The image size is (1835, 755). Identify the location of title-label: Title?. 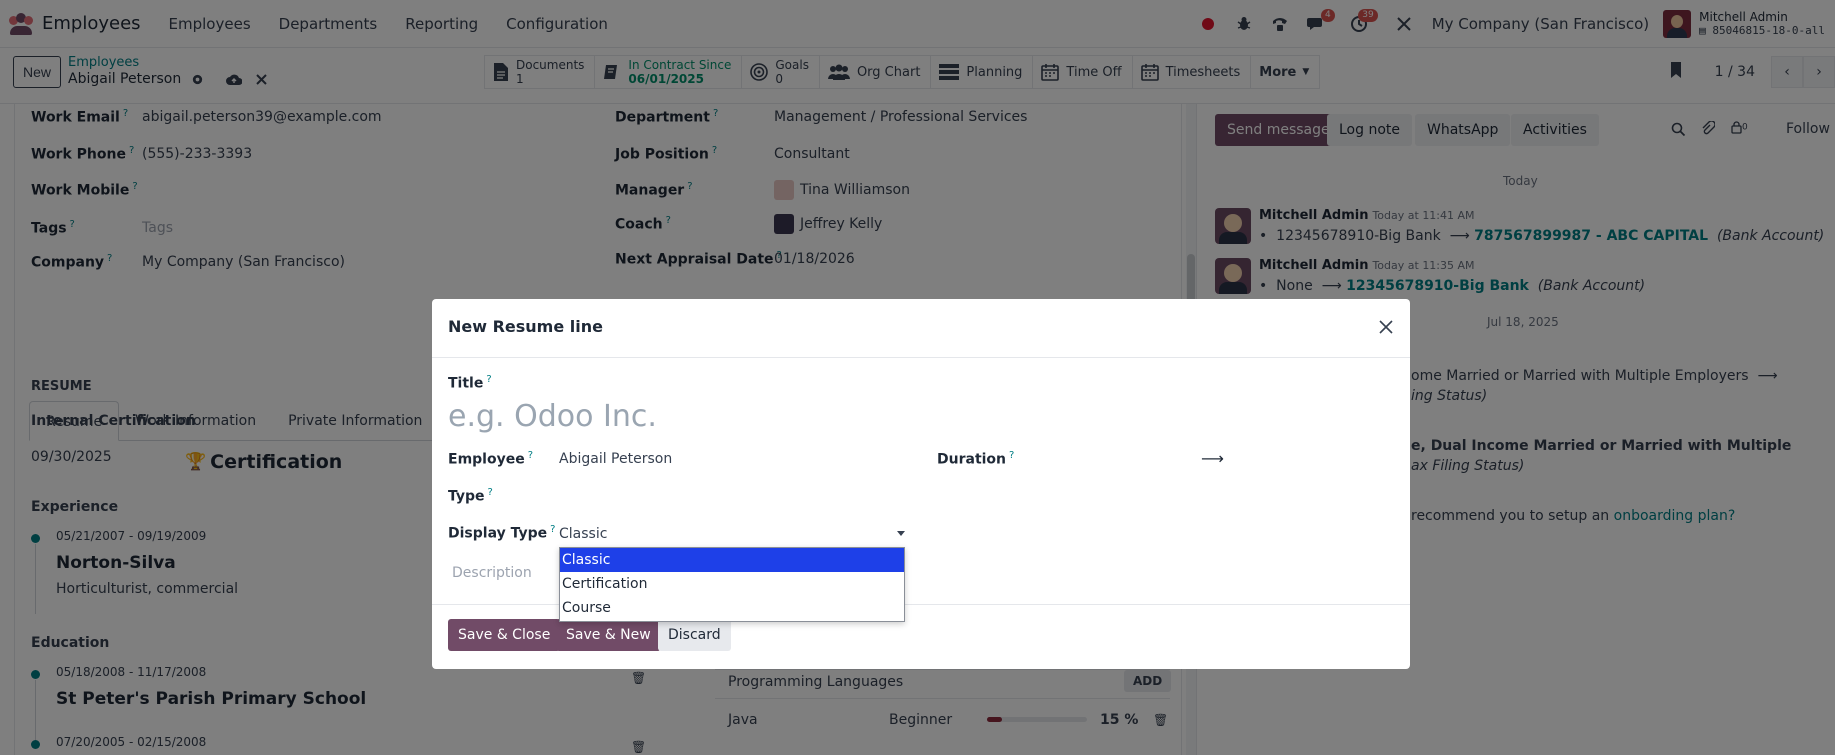
(470, 383).